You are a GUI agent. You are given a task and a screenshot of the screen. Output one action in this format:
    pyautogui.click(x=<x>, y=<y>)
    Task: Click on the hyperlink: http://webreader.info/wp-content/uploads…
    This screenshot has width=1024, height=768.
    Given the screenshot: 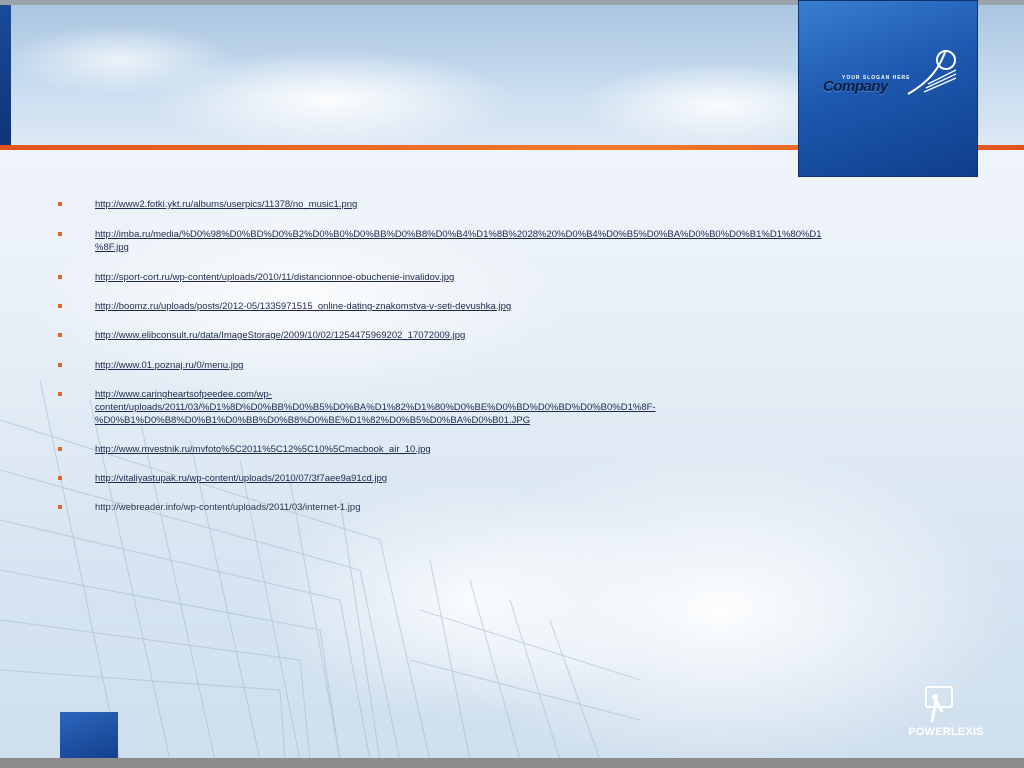 What is the action you would take?
    pyautogui.click(x=227, y=507)
    